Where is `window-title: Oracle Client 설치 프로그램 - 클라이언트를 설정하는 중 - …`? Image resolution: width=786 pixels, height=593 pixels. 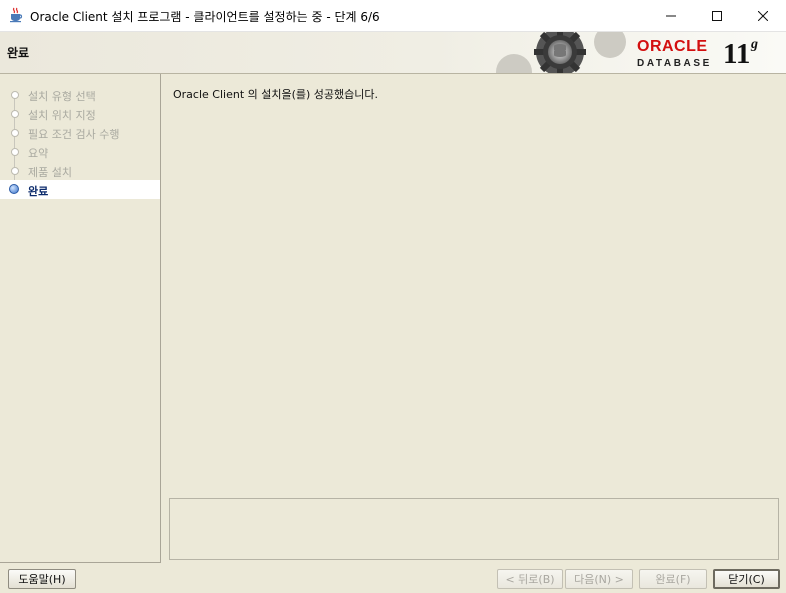 window-title: Oracle Client 설치 프로그램 - 클라이언트를 설정하는 중 - … is located at coordinates (205, 17).